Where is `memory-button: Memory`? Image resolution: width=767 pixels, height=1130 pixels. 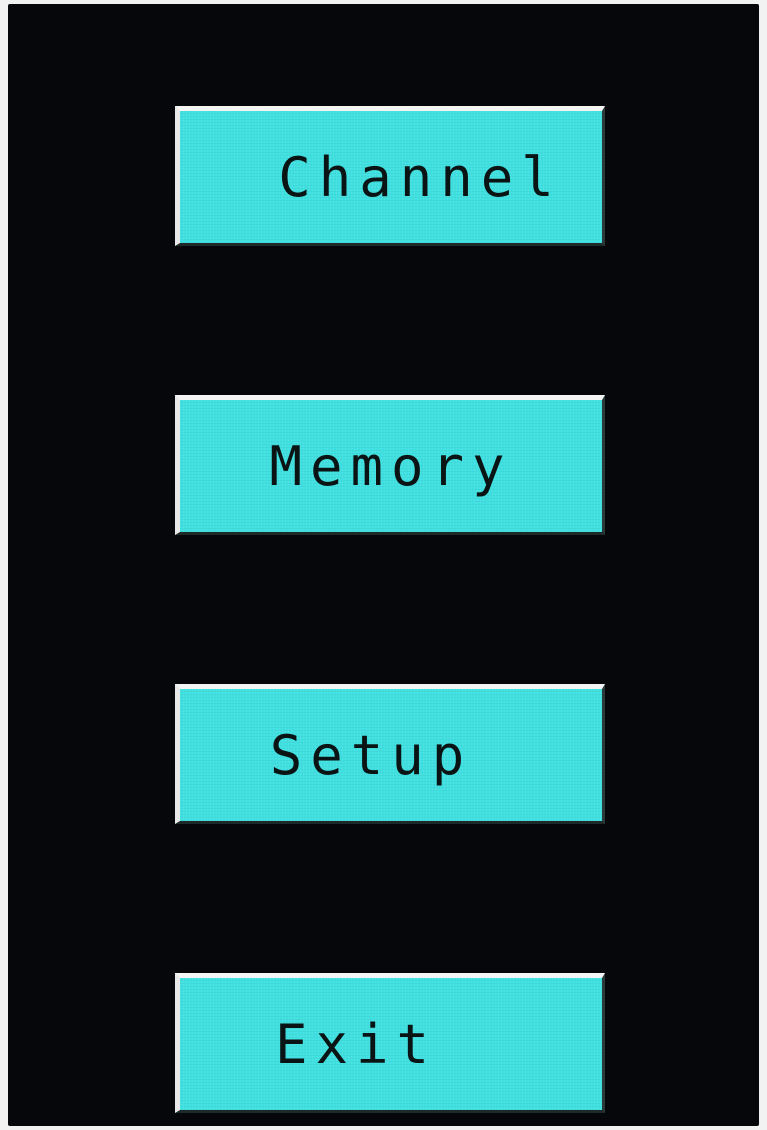
memory-button: Memory is located at coordinates (390, 465).